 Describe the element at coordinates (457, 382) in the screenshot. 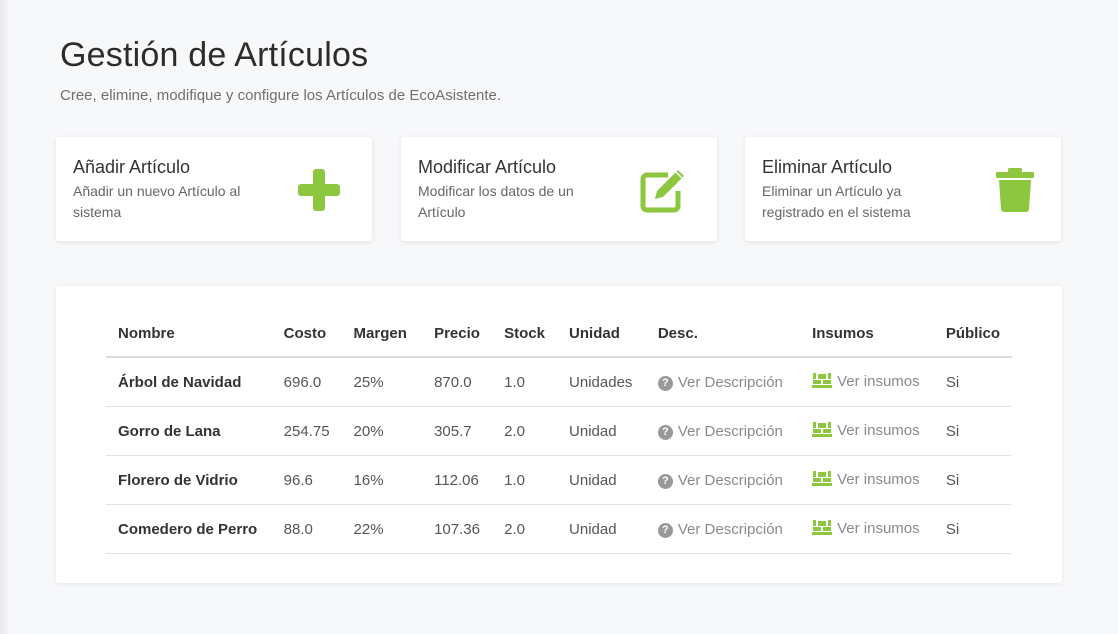

I see `cell-precio: 870.0` at that location.